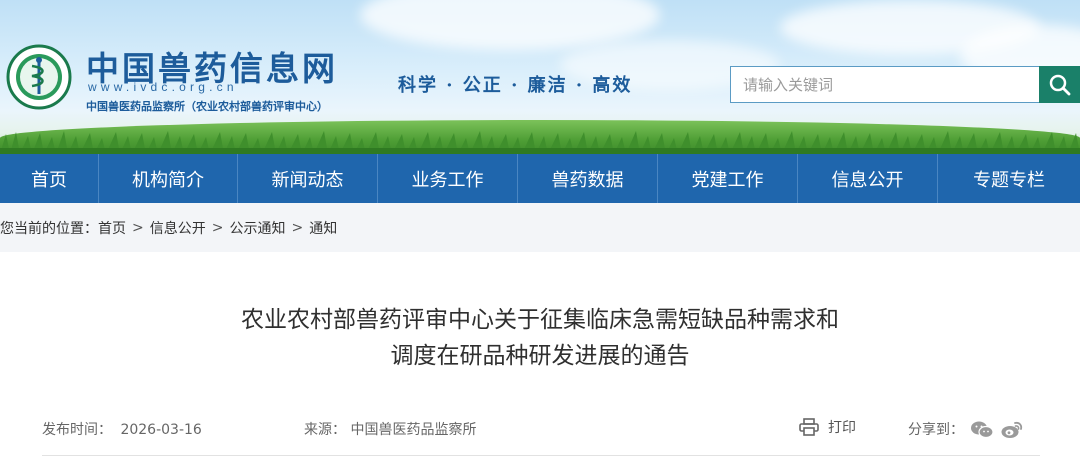 The width and height of the screenshot is (1080, 465). Describe the element at coordinates (112, 228) in the screenshot. I see `breadcrumb-item-home: 首页` at that location.